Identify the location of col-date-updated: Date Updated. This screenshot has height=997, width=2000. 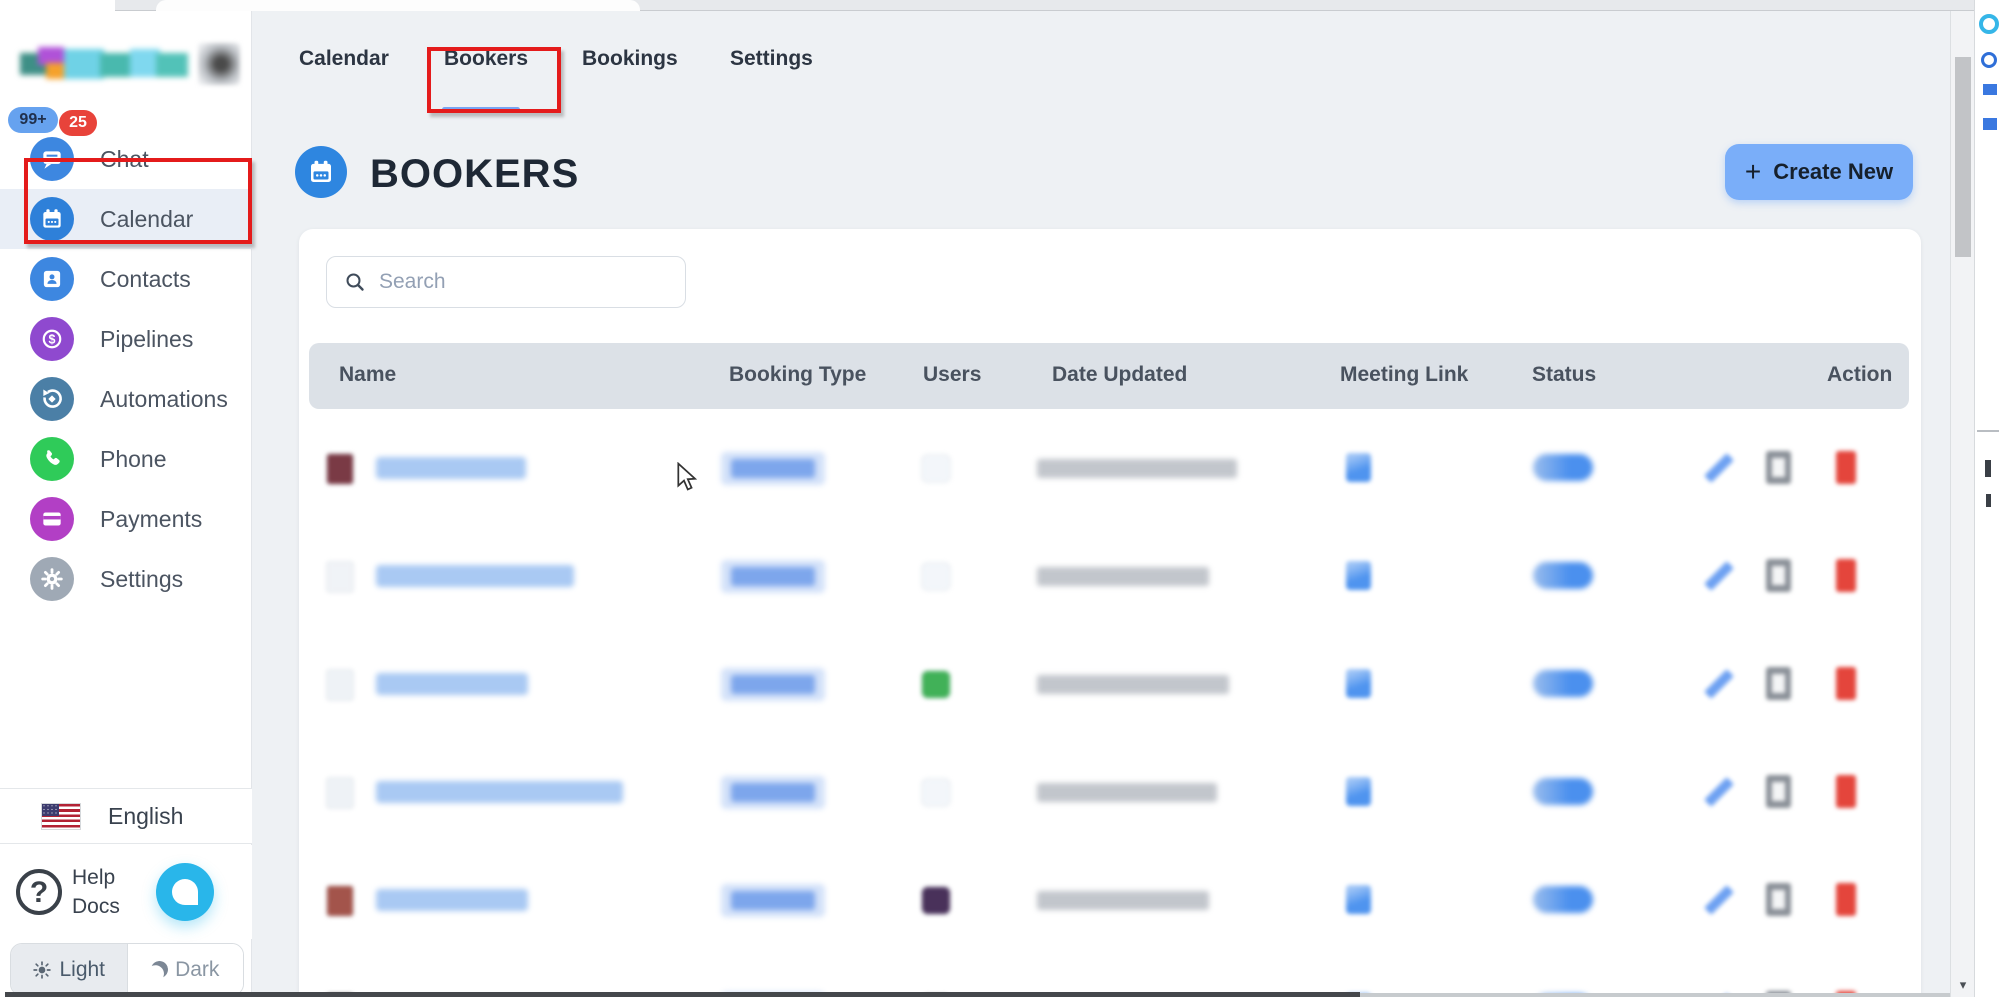
(1120, 374).